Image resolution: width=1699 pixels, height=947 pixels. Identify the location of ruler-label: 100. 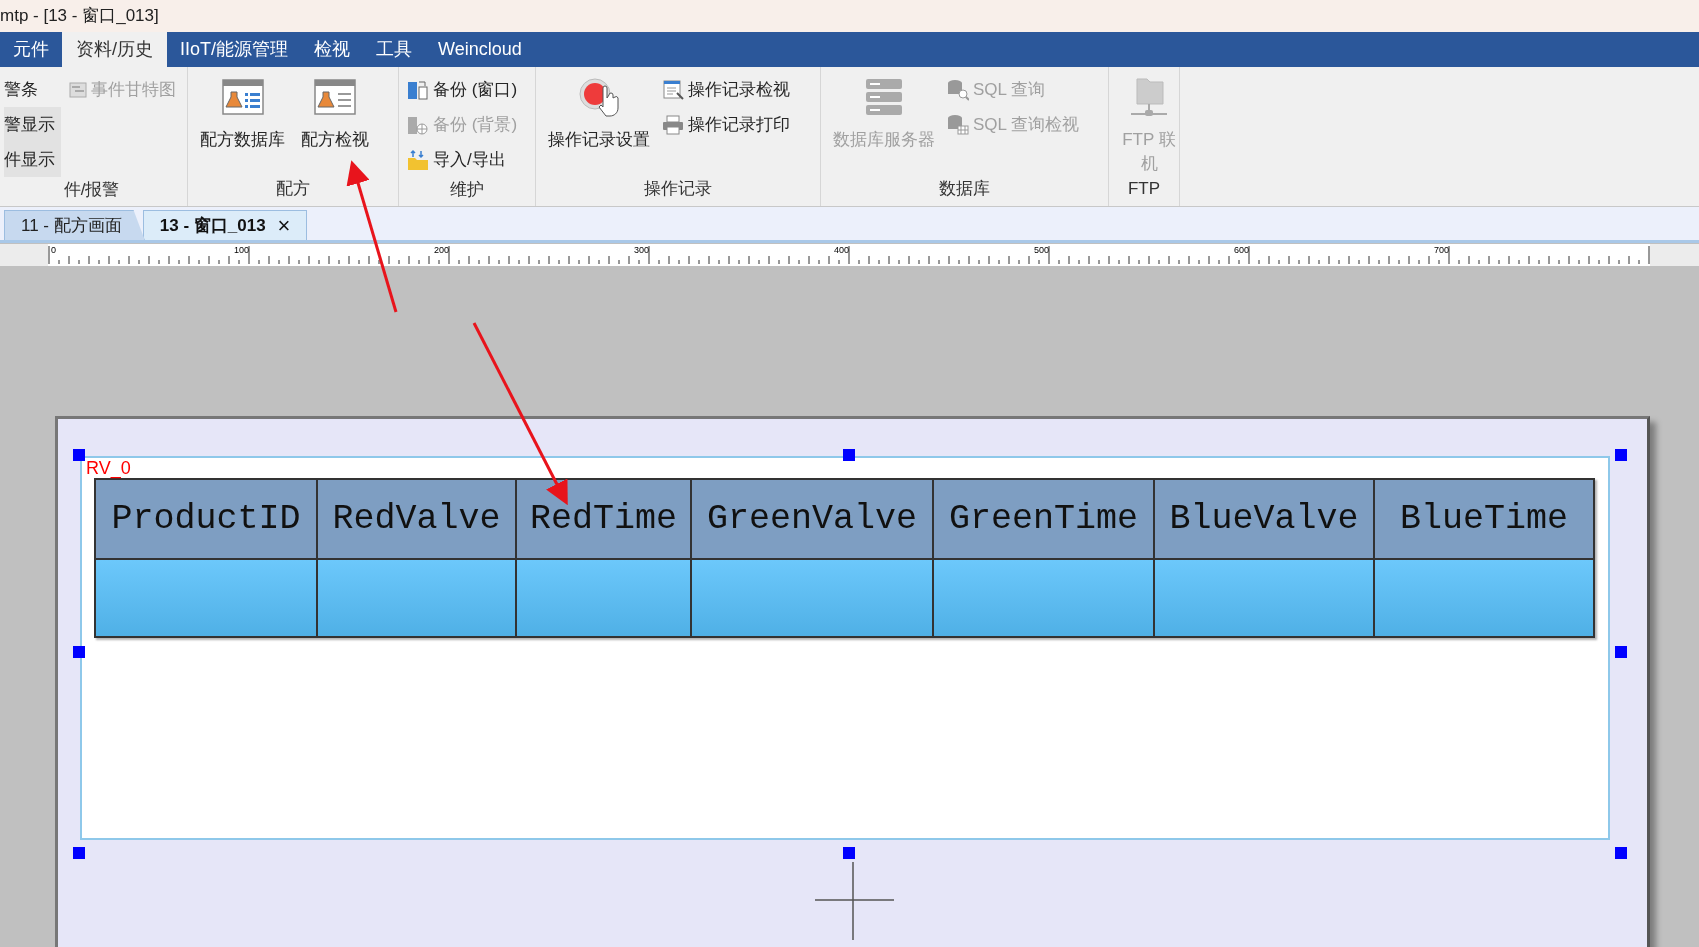
(242, 250).